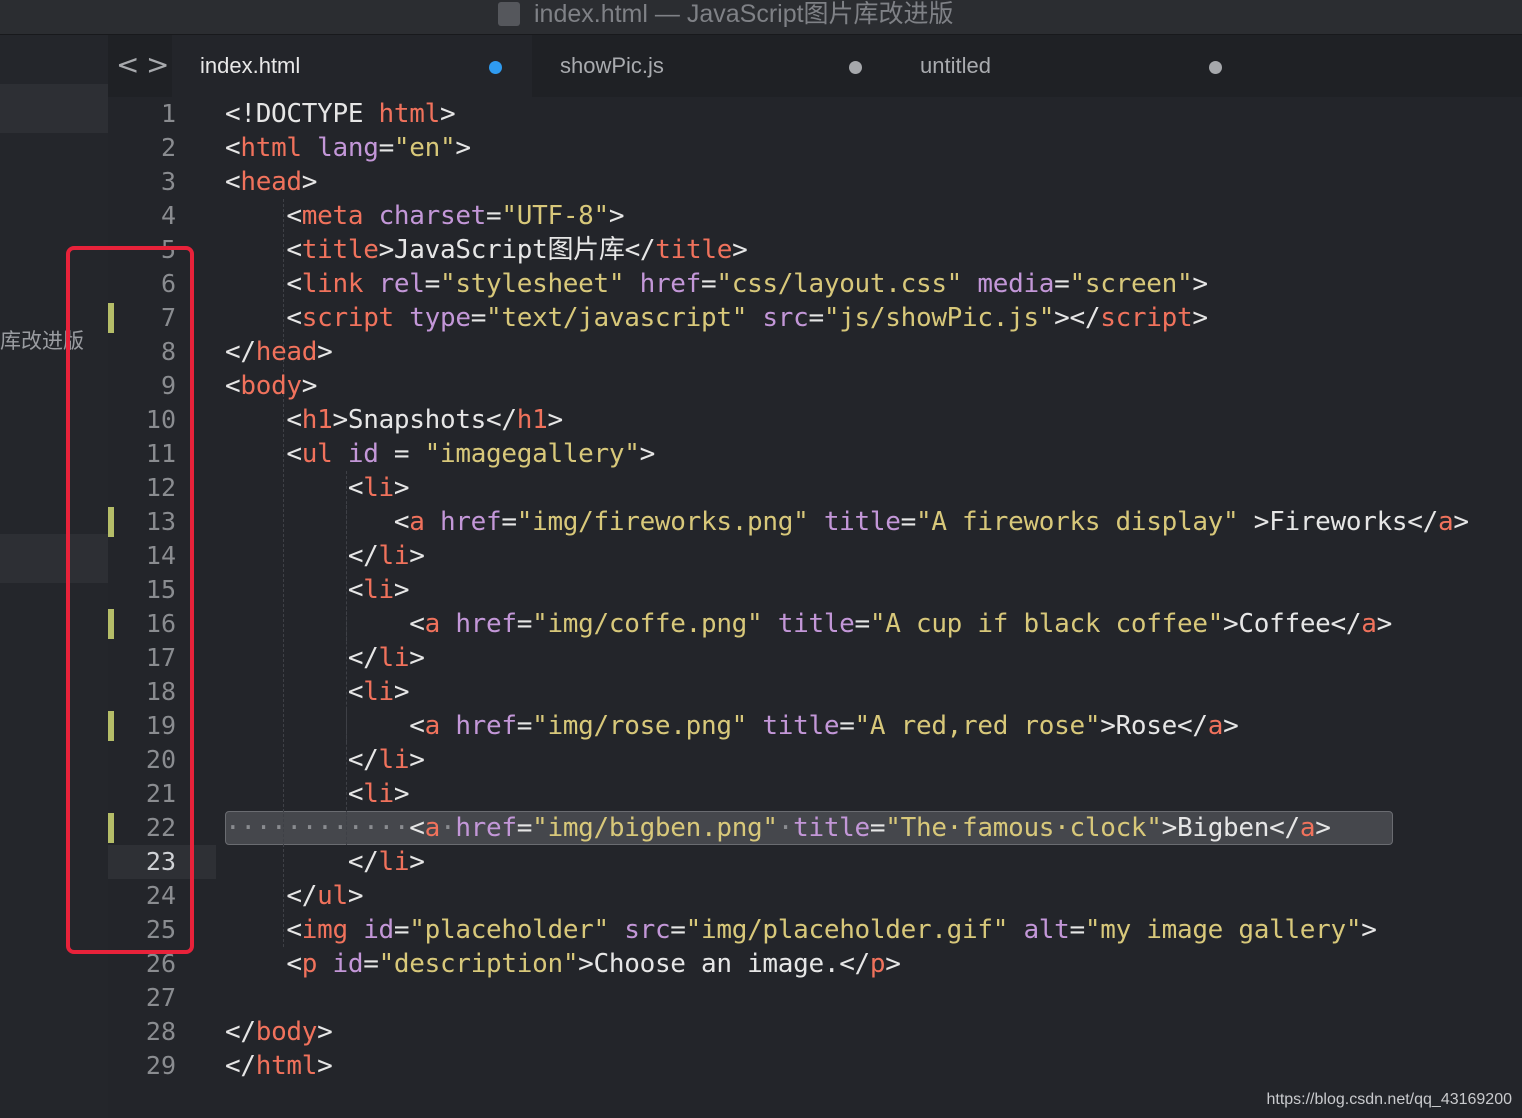 The height and width of the screenshot is (1118, 1522). What do you see at coordinates (168, 181) in the screenshot?
I see `line-number: 3` at bounding box center [168, 181].